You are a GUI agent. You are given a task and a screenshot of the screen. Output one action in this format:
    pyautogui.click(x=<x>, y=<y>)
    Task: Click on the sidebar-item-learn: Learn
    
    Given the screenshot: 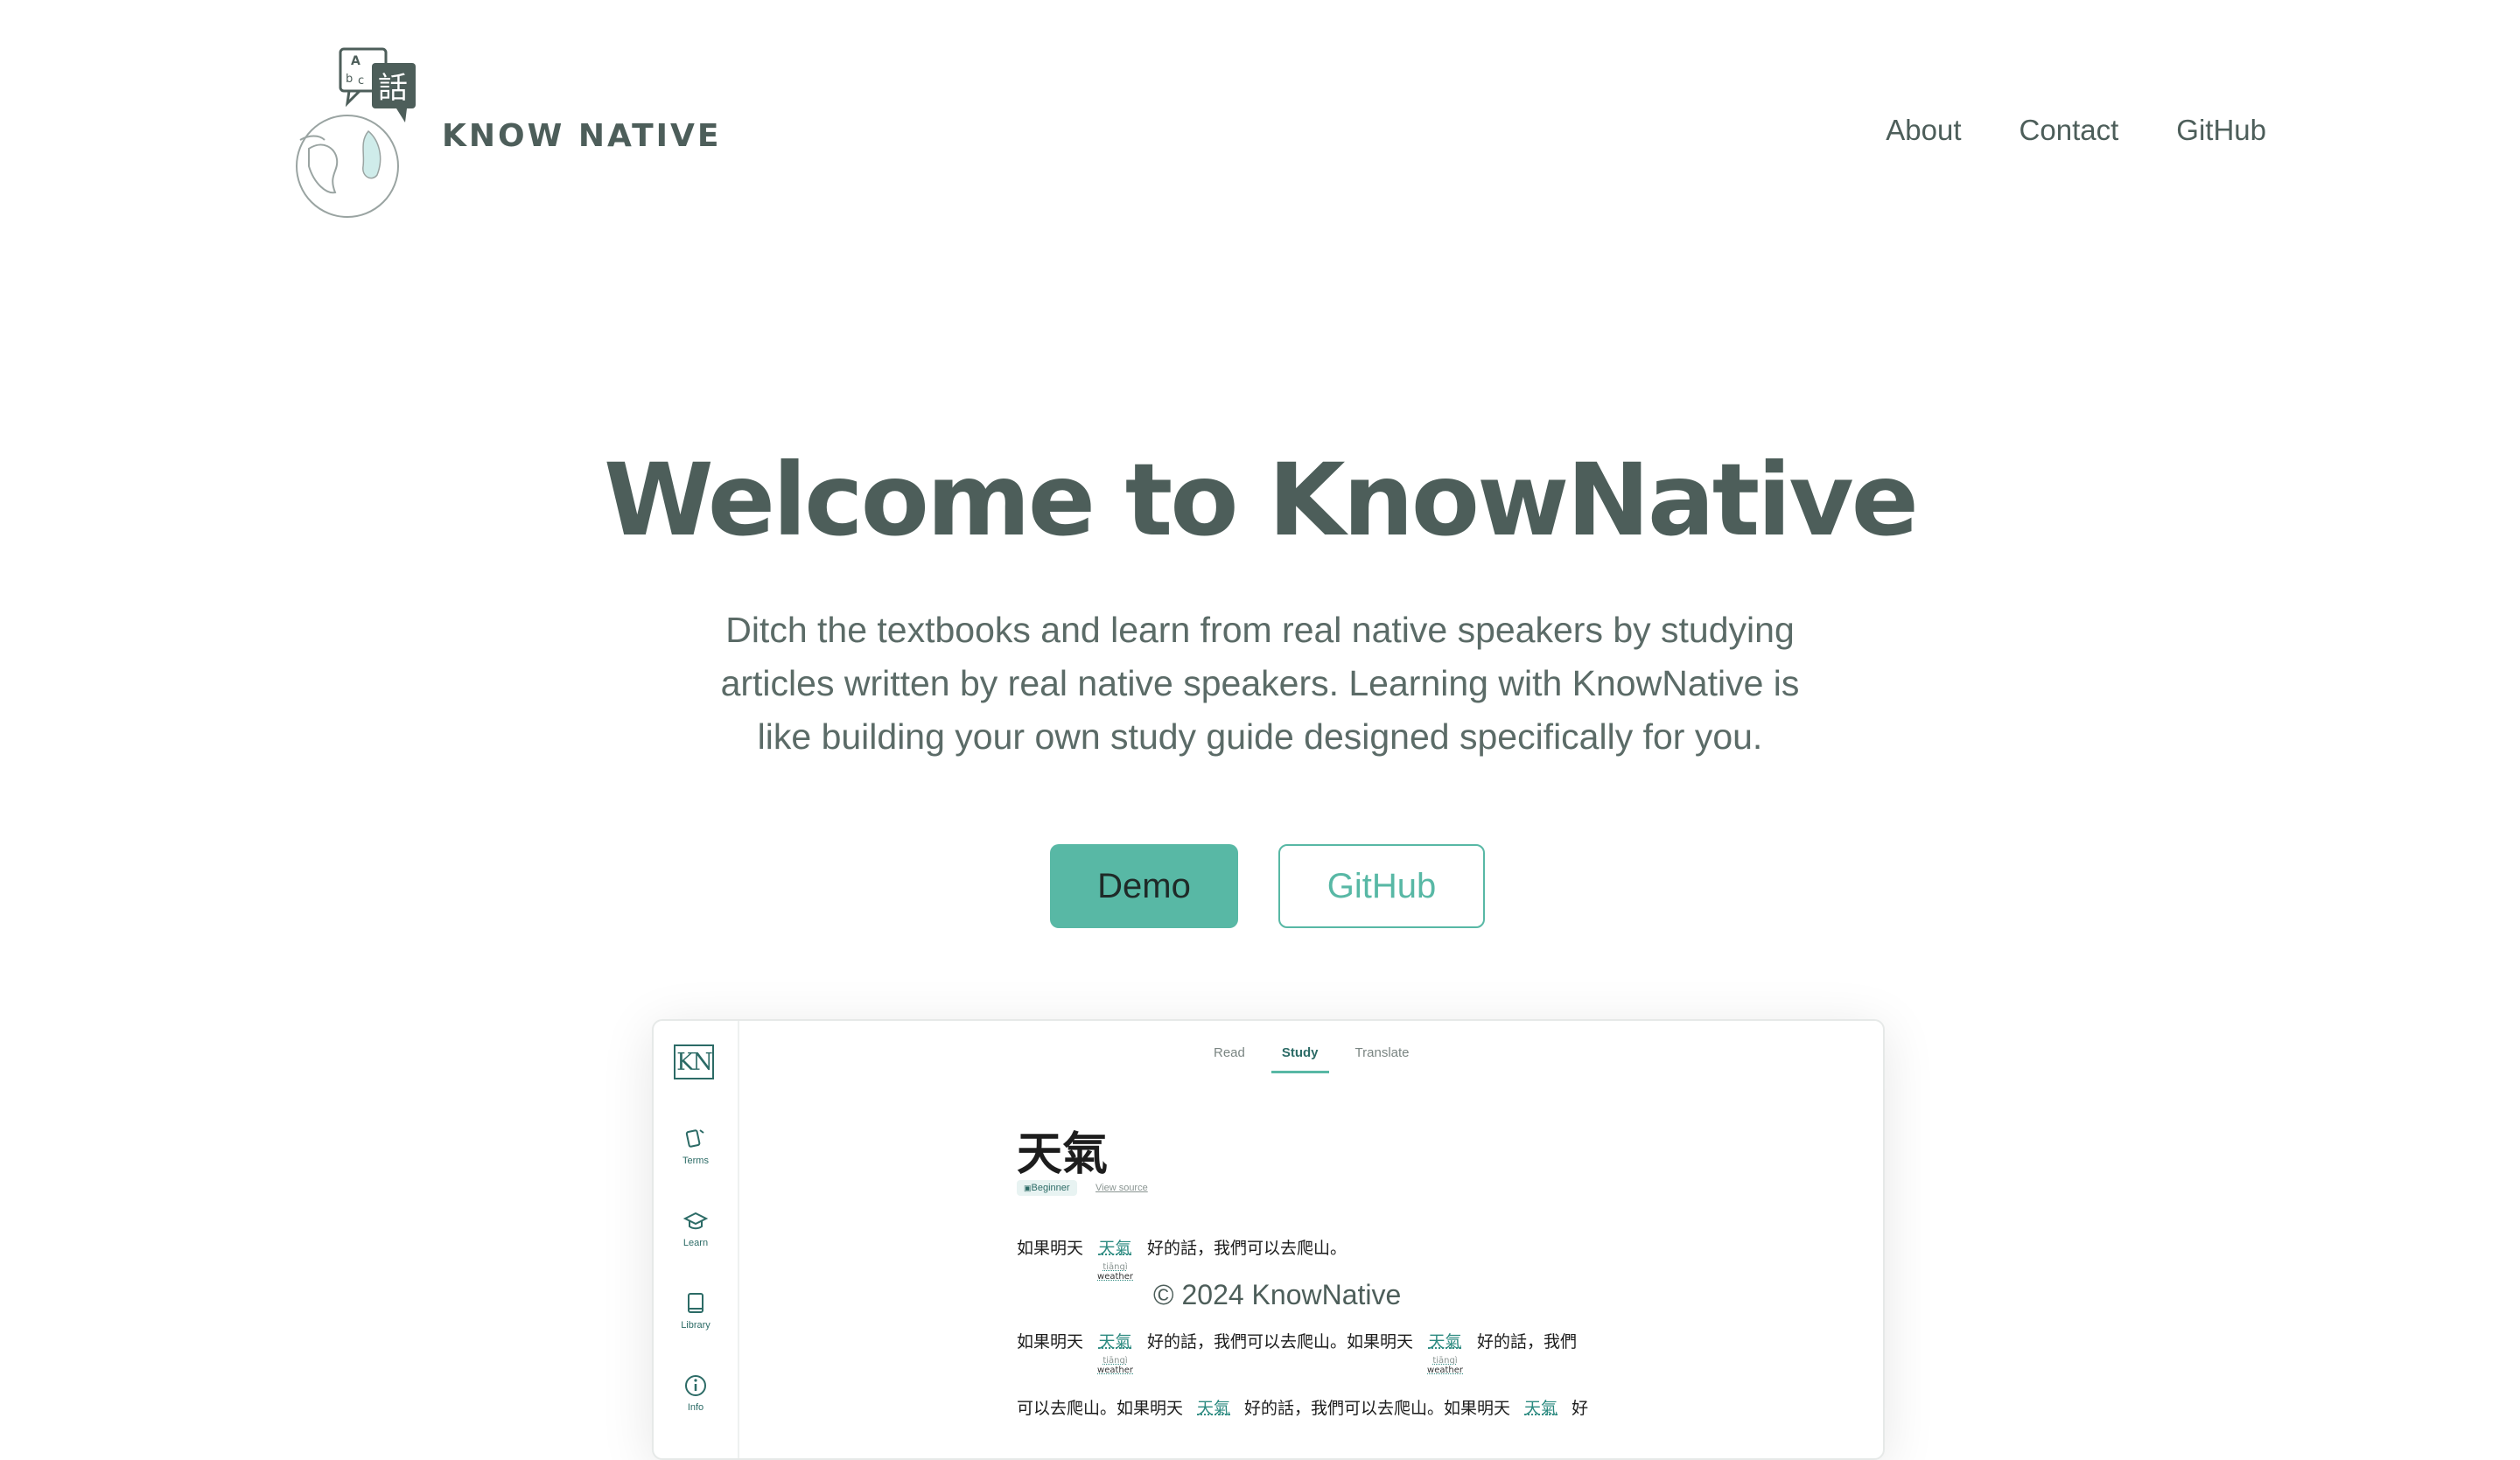 What is the action you would take?
    pyautogui.click(x=696, y=1228)
    